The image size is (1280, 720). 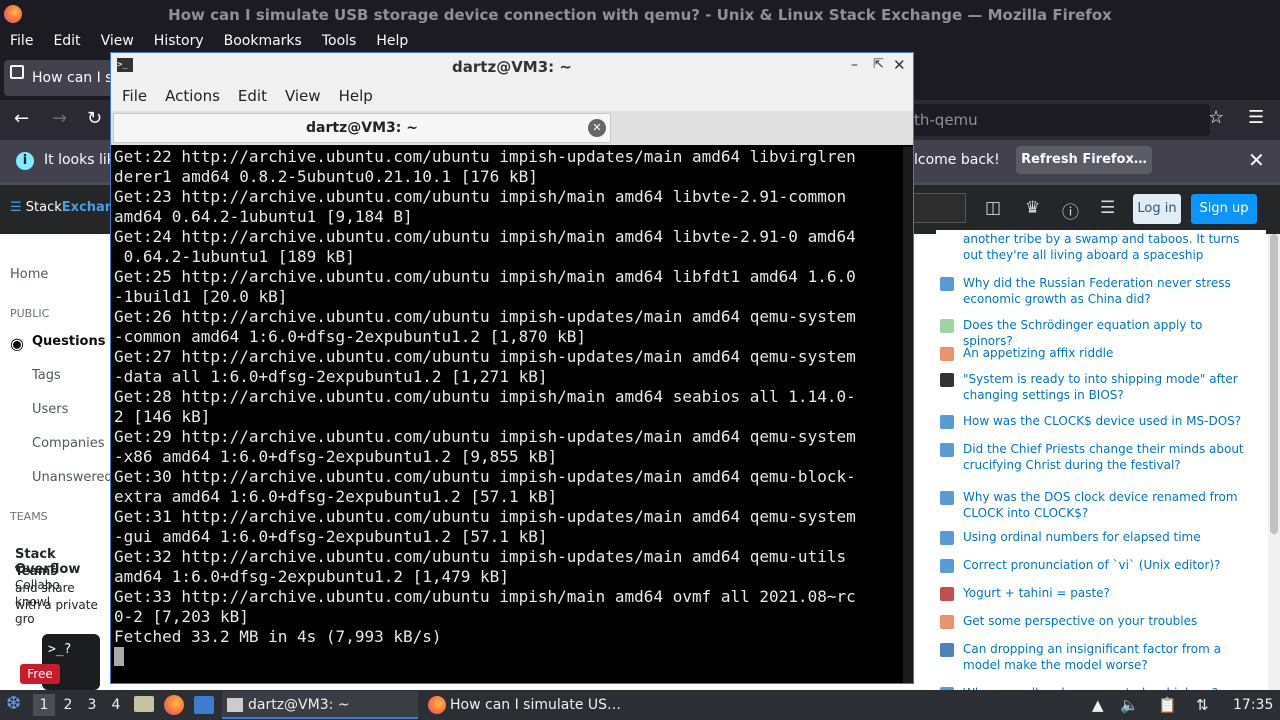 What do you see at coordinates (392, 42) in the screenshot?
I see `ff-menu-help: Help` at bounding box center [392, 42].